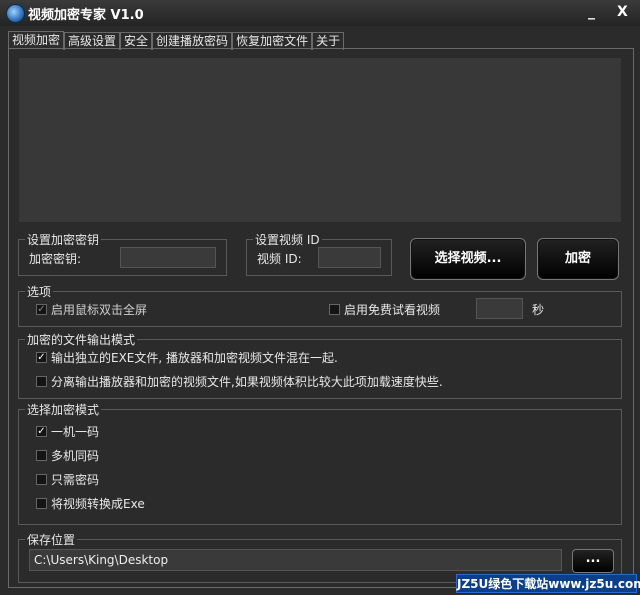 This screenshot has width=640, height=595. Describe the element at coordinates (75, 432) in the screenshot. I see `mode-one-machine-label: 一机一码` at that location.